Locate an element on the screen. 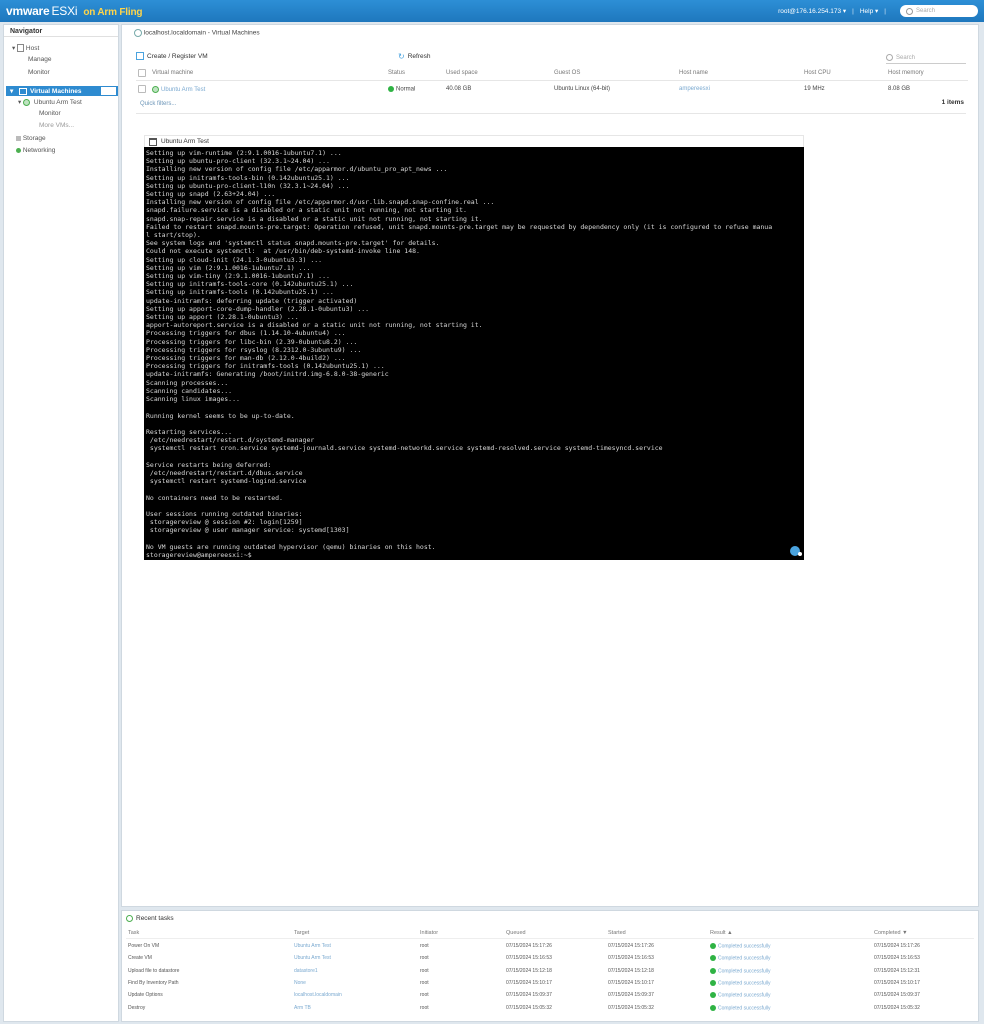  storage-icon is located at coordinates (18, 138).